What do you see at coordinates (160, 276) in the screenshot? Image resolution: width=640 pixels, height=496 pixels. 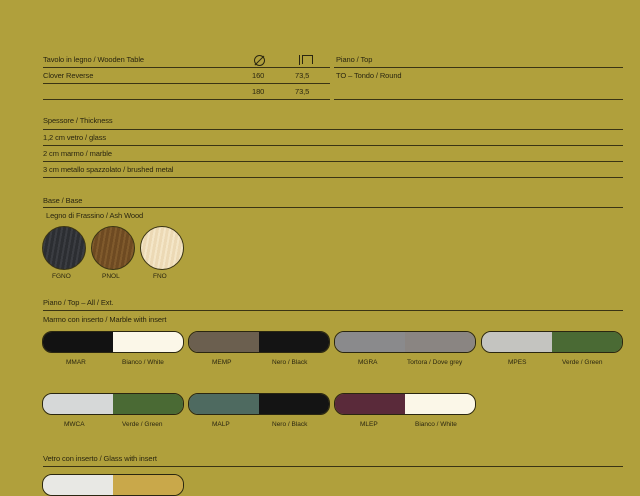 I see `swatch-label: FNO` at bounding box center [160, 276].